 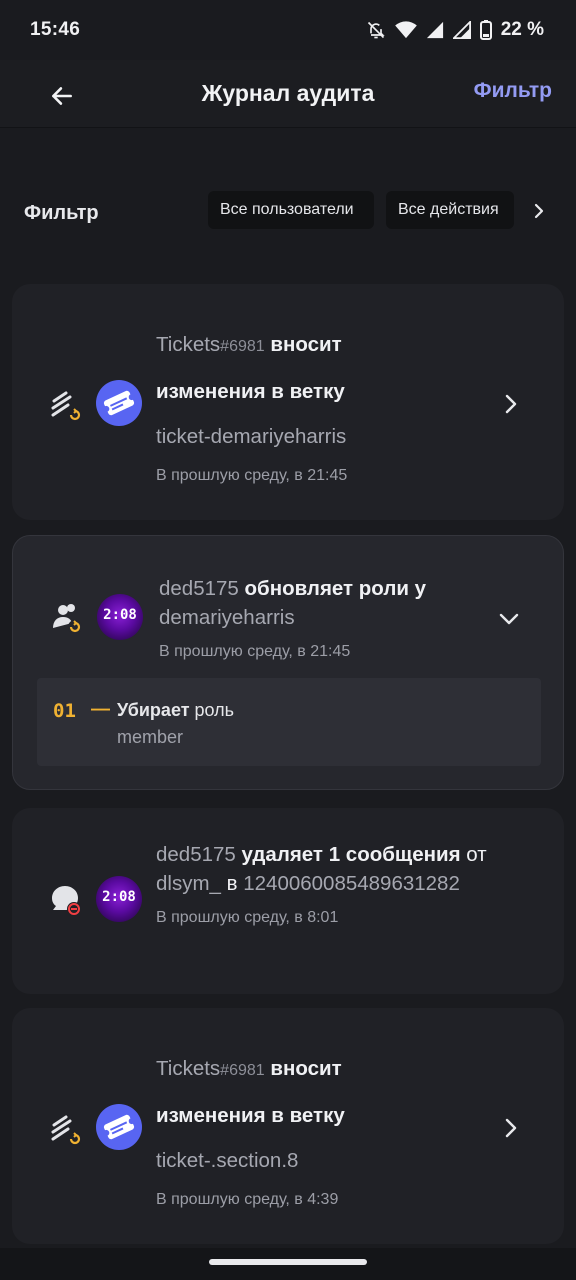 I want to click on entry-from-user: dlsym_, so click(x=188, y=883).